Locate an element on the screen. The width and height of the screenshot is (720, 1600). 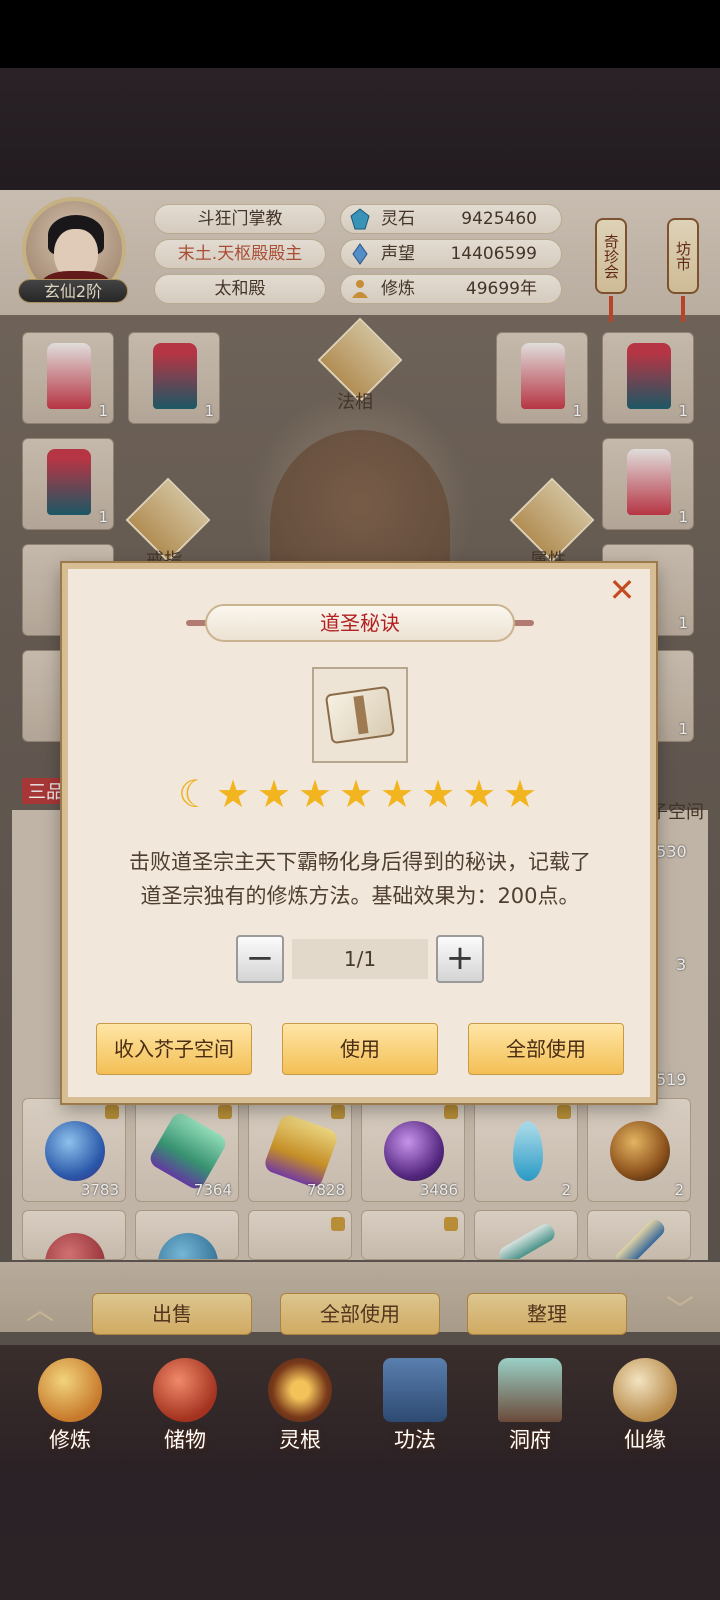
nav-cave-dwelling: 洞府 is located at coordinates (530, 1413).